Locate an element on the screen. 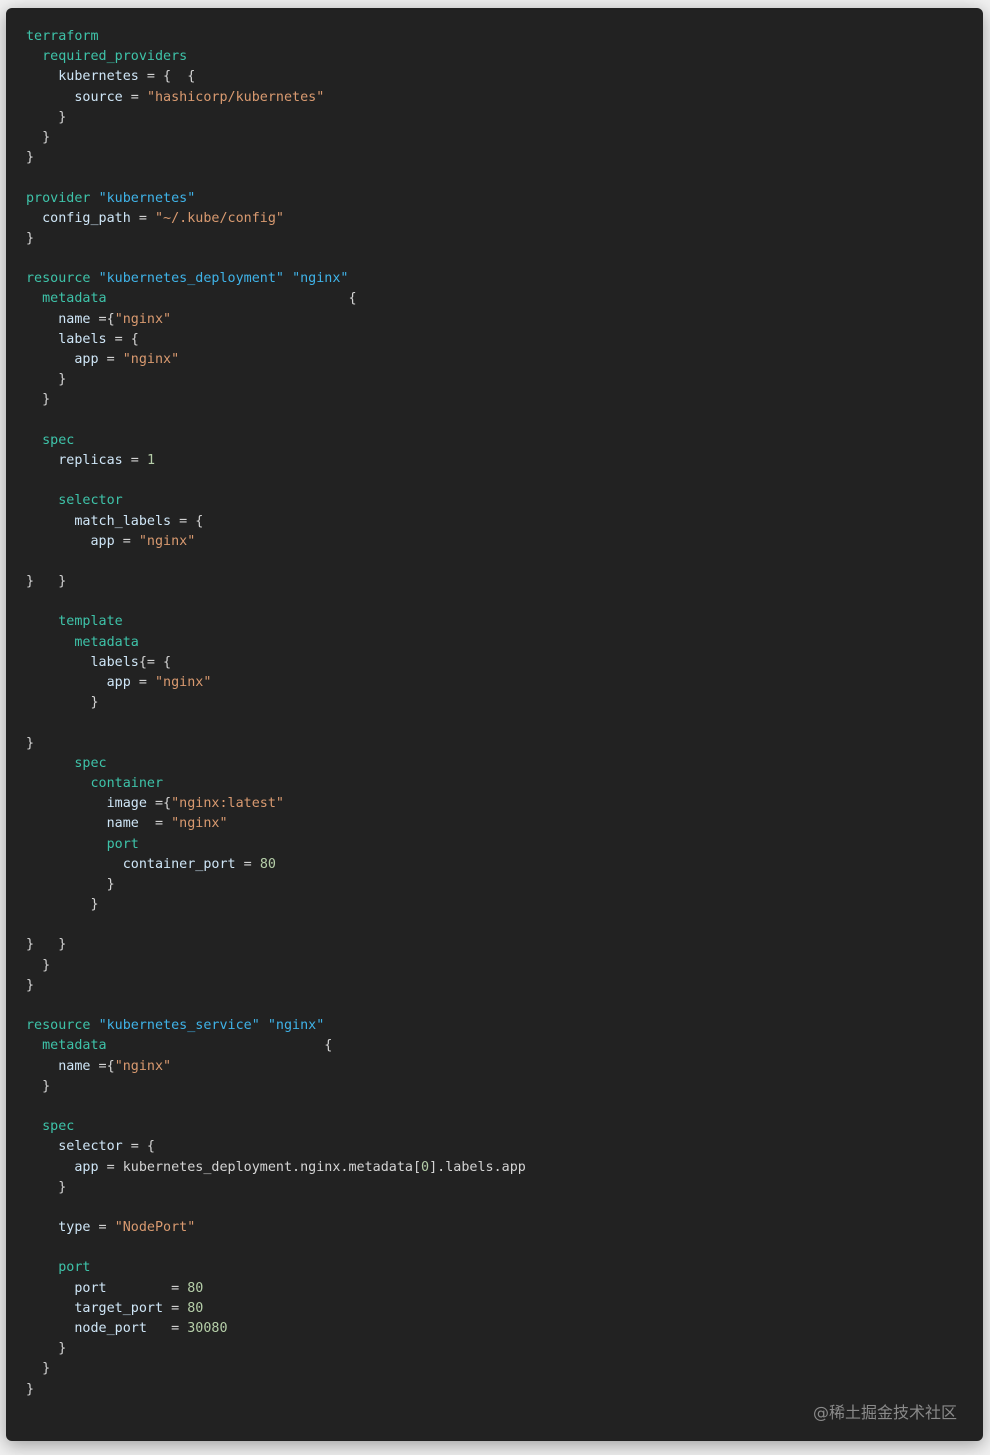  code-token: target_port is located at coordinates (119, 1308).